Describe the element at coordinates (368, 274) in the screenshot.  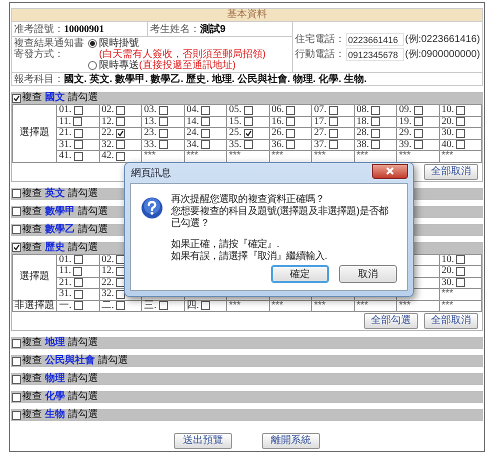
I see `dialog-button: 取消` at that location.